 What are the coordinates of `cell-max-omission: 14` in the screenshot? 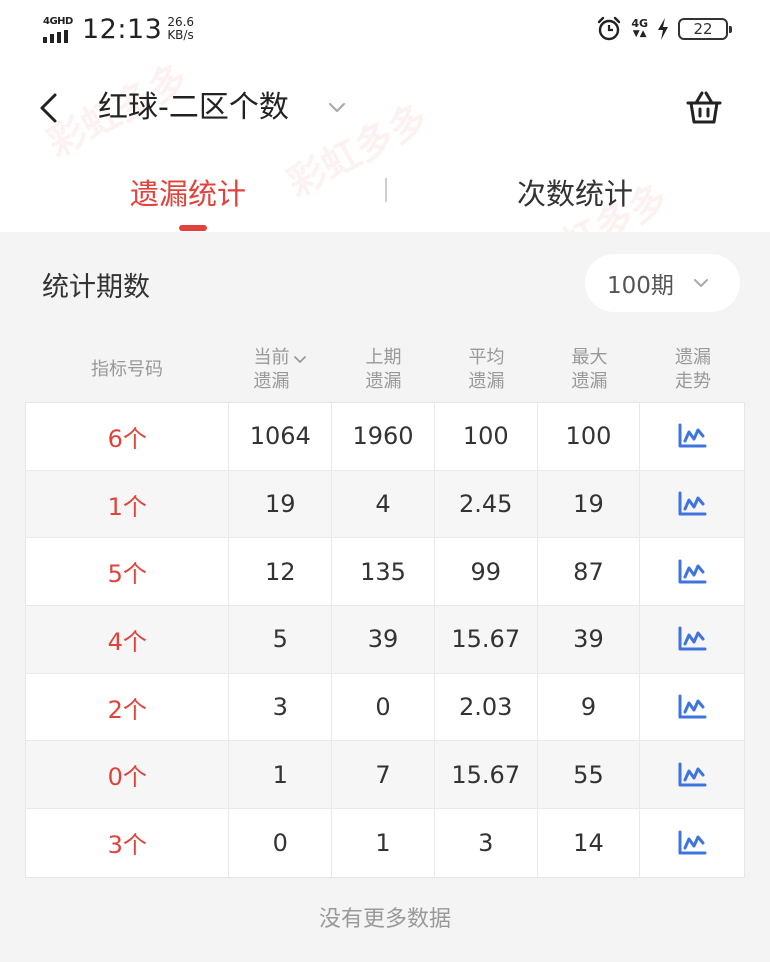 It's located at (589, 843).